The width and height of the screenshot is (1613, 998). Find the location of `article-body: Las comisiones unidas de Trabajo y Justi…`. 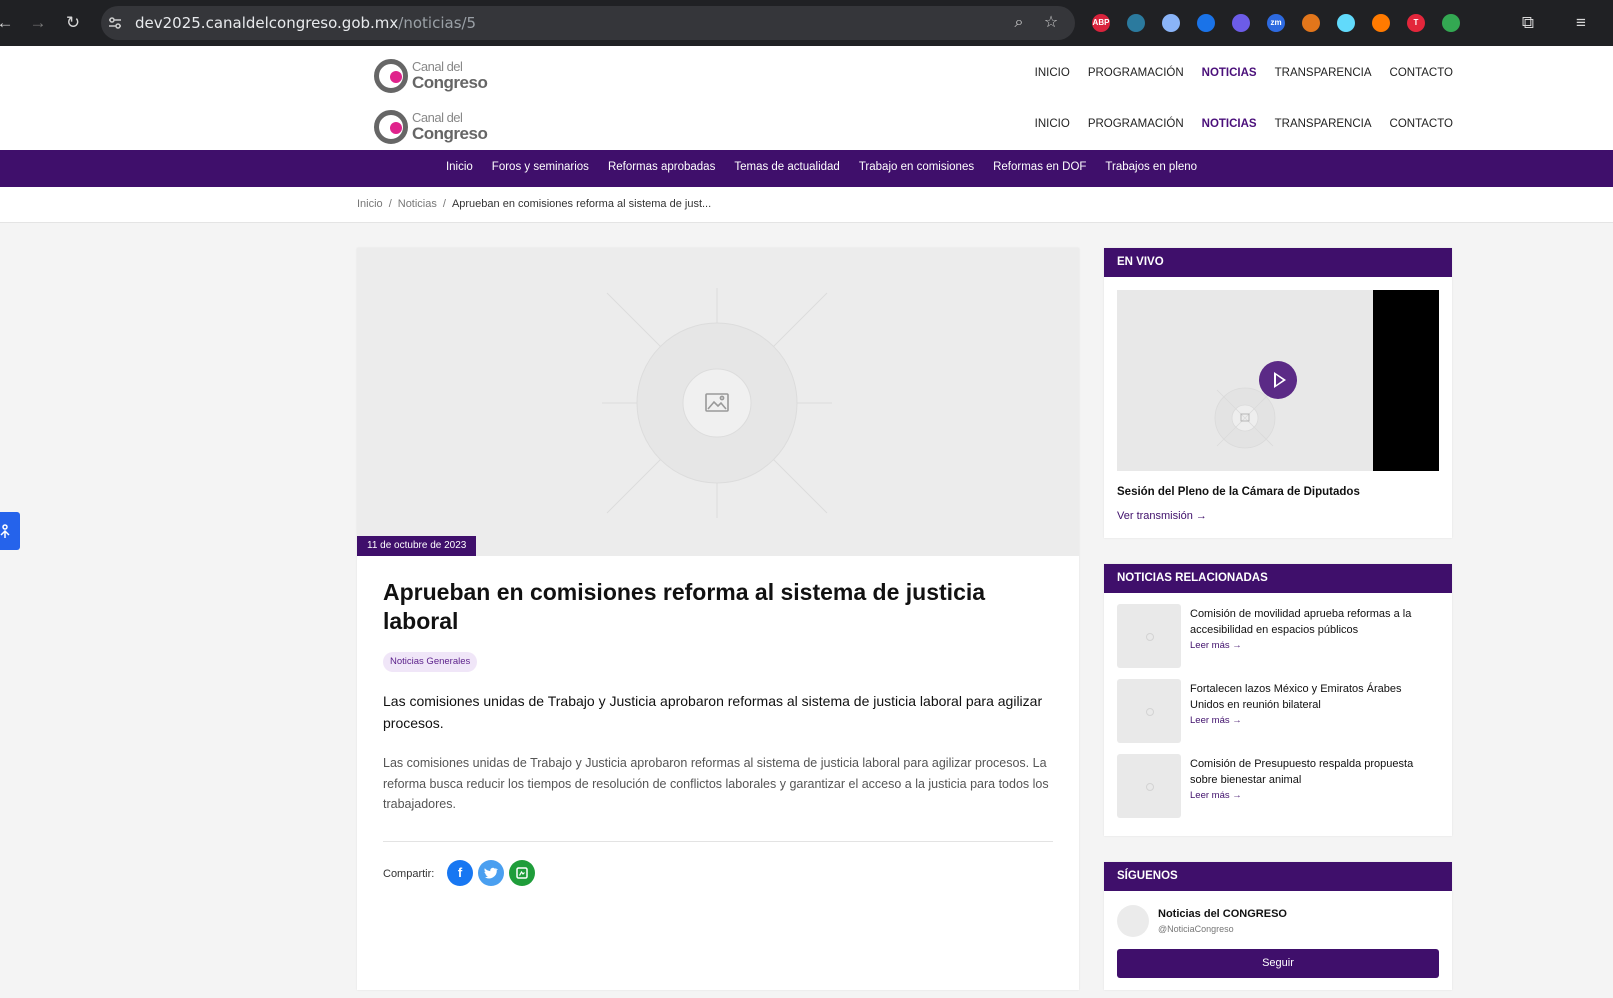

article-body: Las comisiones unidas de Trabajo y Justi… is located at coordinates (716, 783).